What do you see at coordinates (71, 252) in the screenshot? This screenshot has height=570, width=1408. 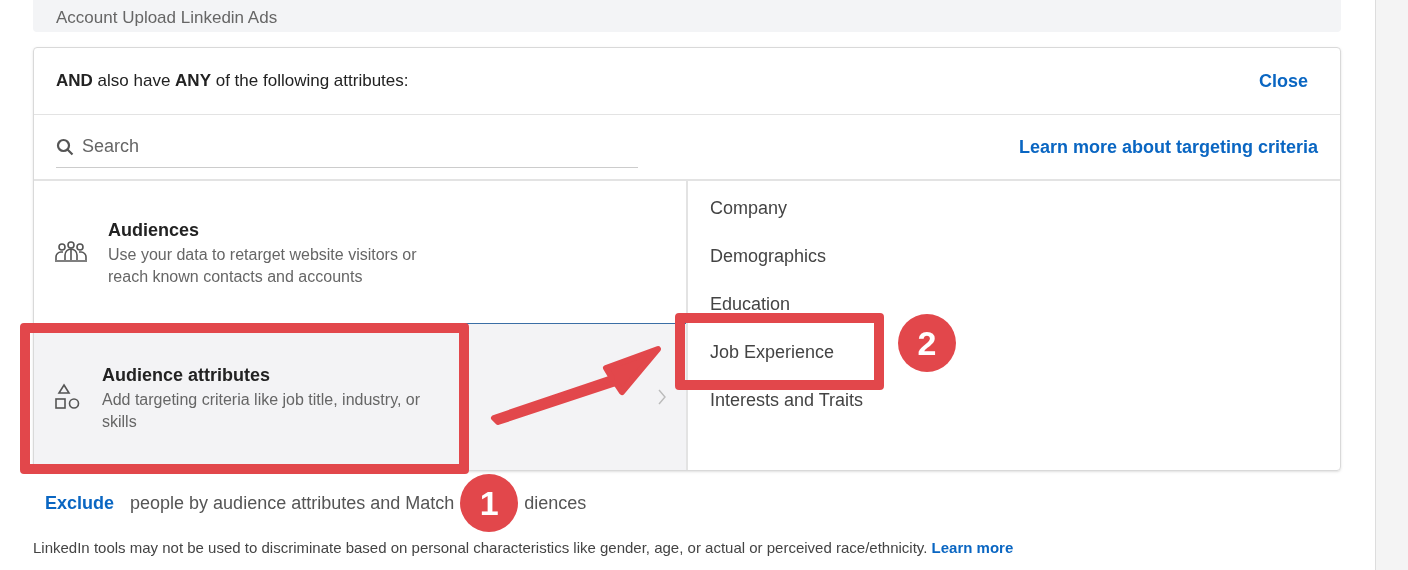 I see `people-icon` at bounding box center [71, 252].